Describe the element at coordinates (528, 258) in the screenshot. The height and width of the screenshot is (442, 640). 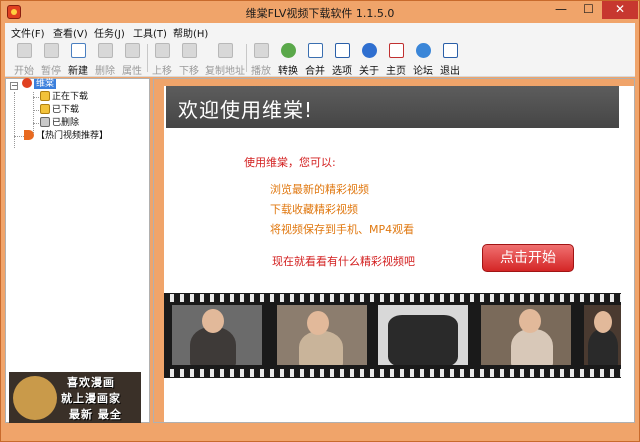
I see `start-button-main: 点击开始` at that location.